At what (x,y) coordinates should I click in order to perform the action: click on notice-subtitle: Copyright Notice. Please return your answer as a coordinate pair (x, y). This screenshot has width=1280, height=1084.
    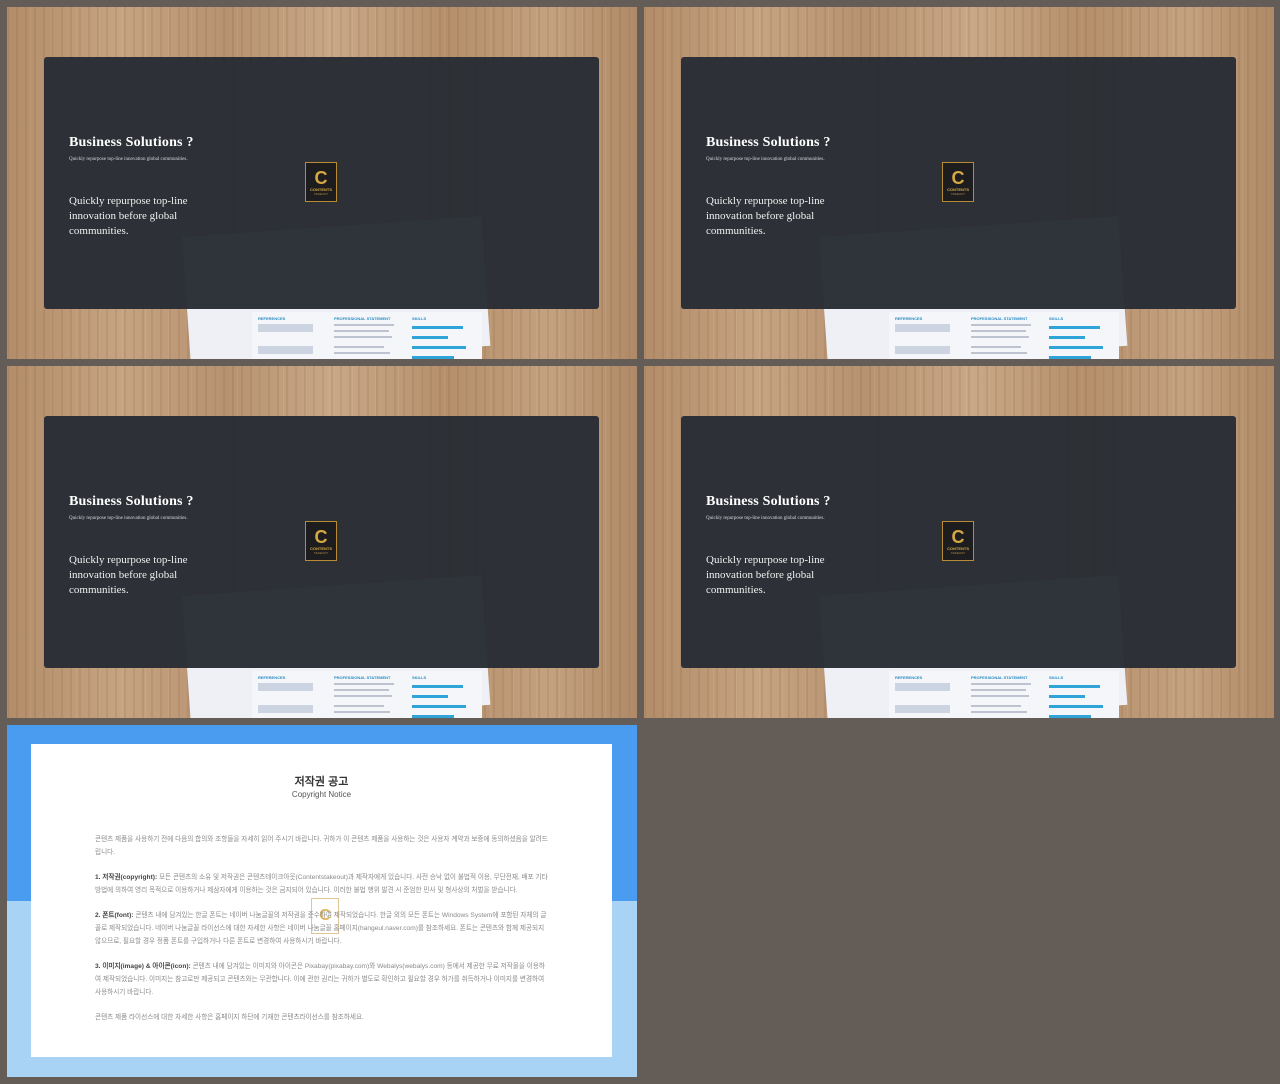
    Looking at the image, I should click on (321, 794).